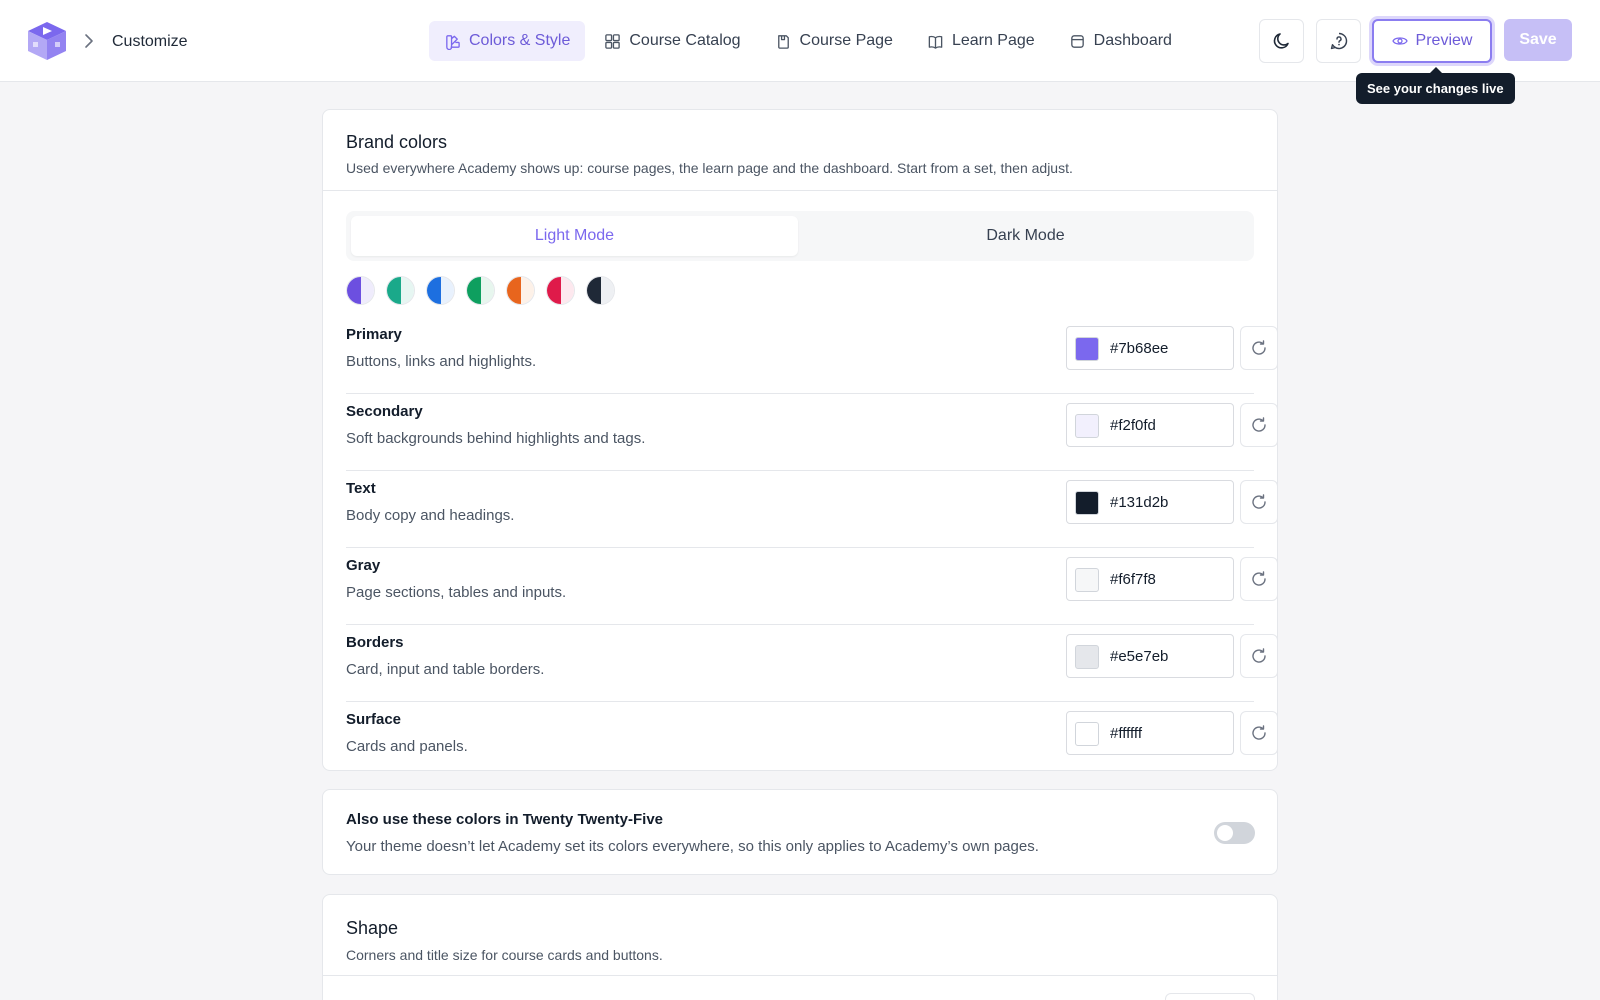  Describe the element at coordinates (1538, 40) in the screenshot. I see `save-button: Save` at that location.